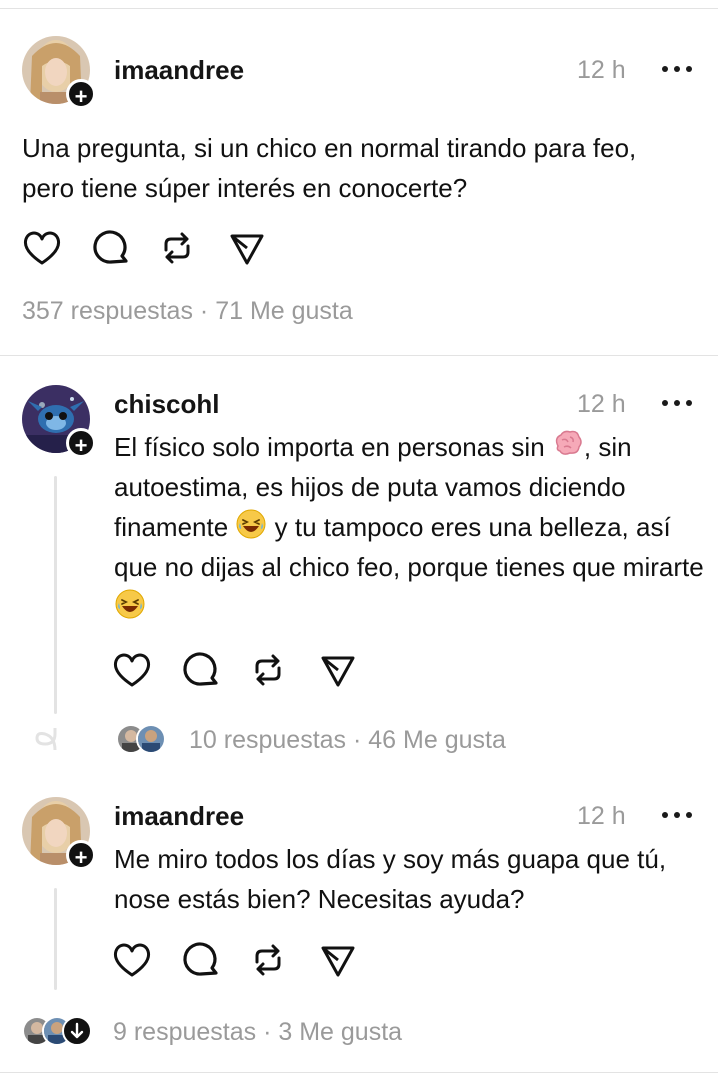  Describe the element at coordinates (46, 739) in the screenshot. I see `thread-curl-icon` at that location.